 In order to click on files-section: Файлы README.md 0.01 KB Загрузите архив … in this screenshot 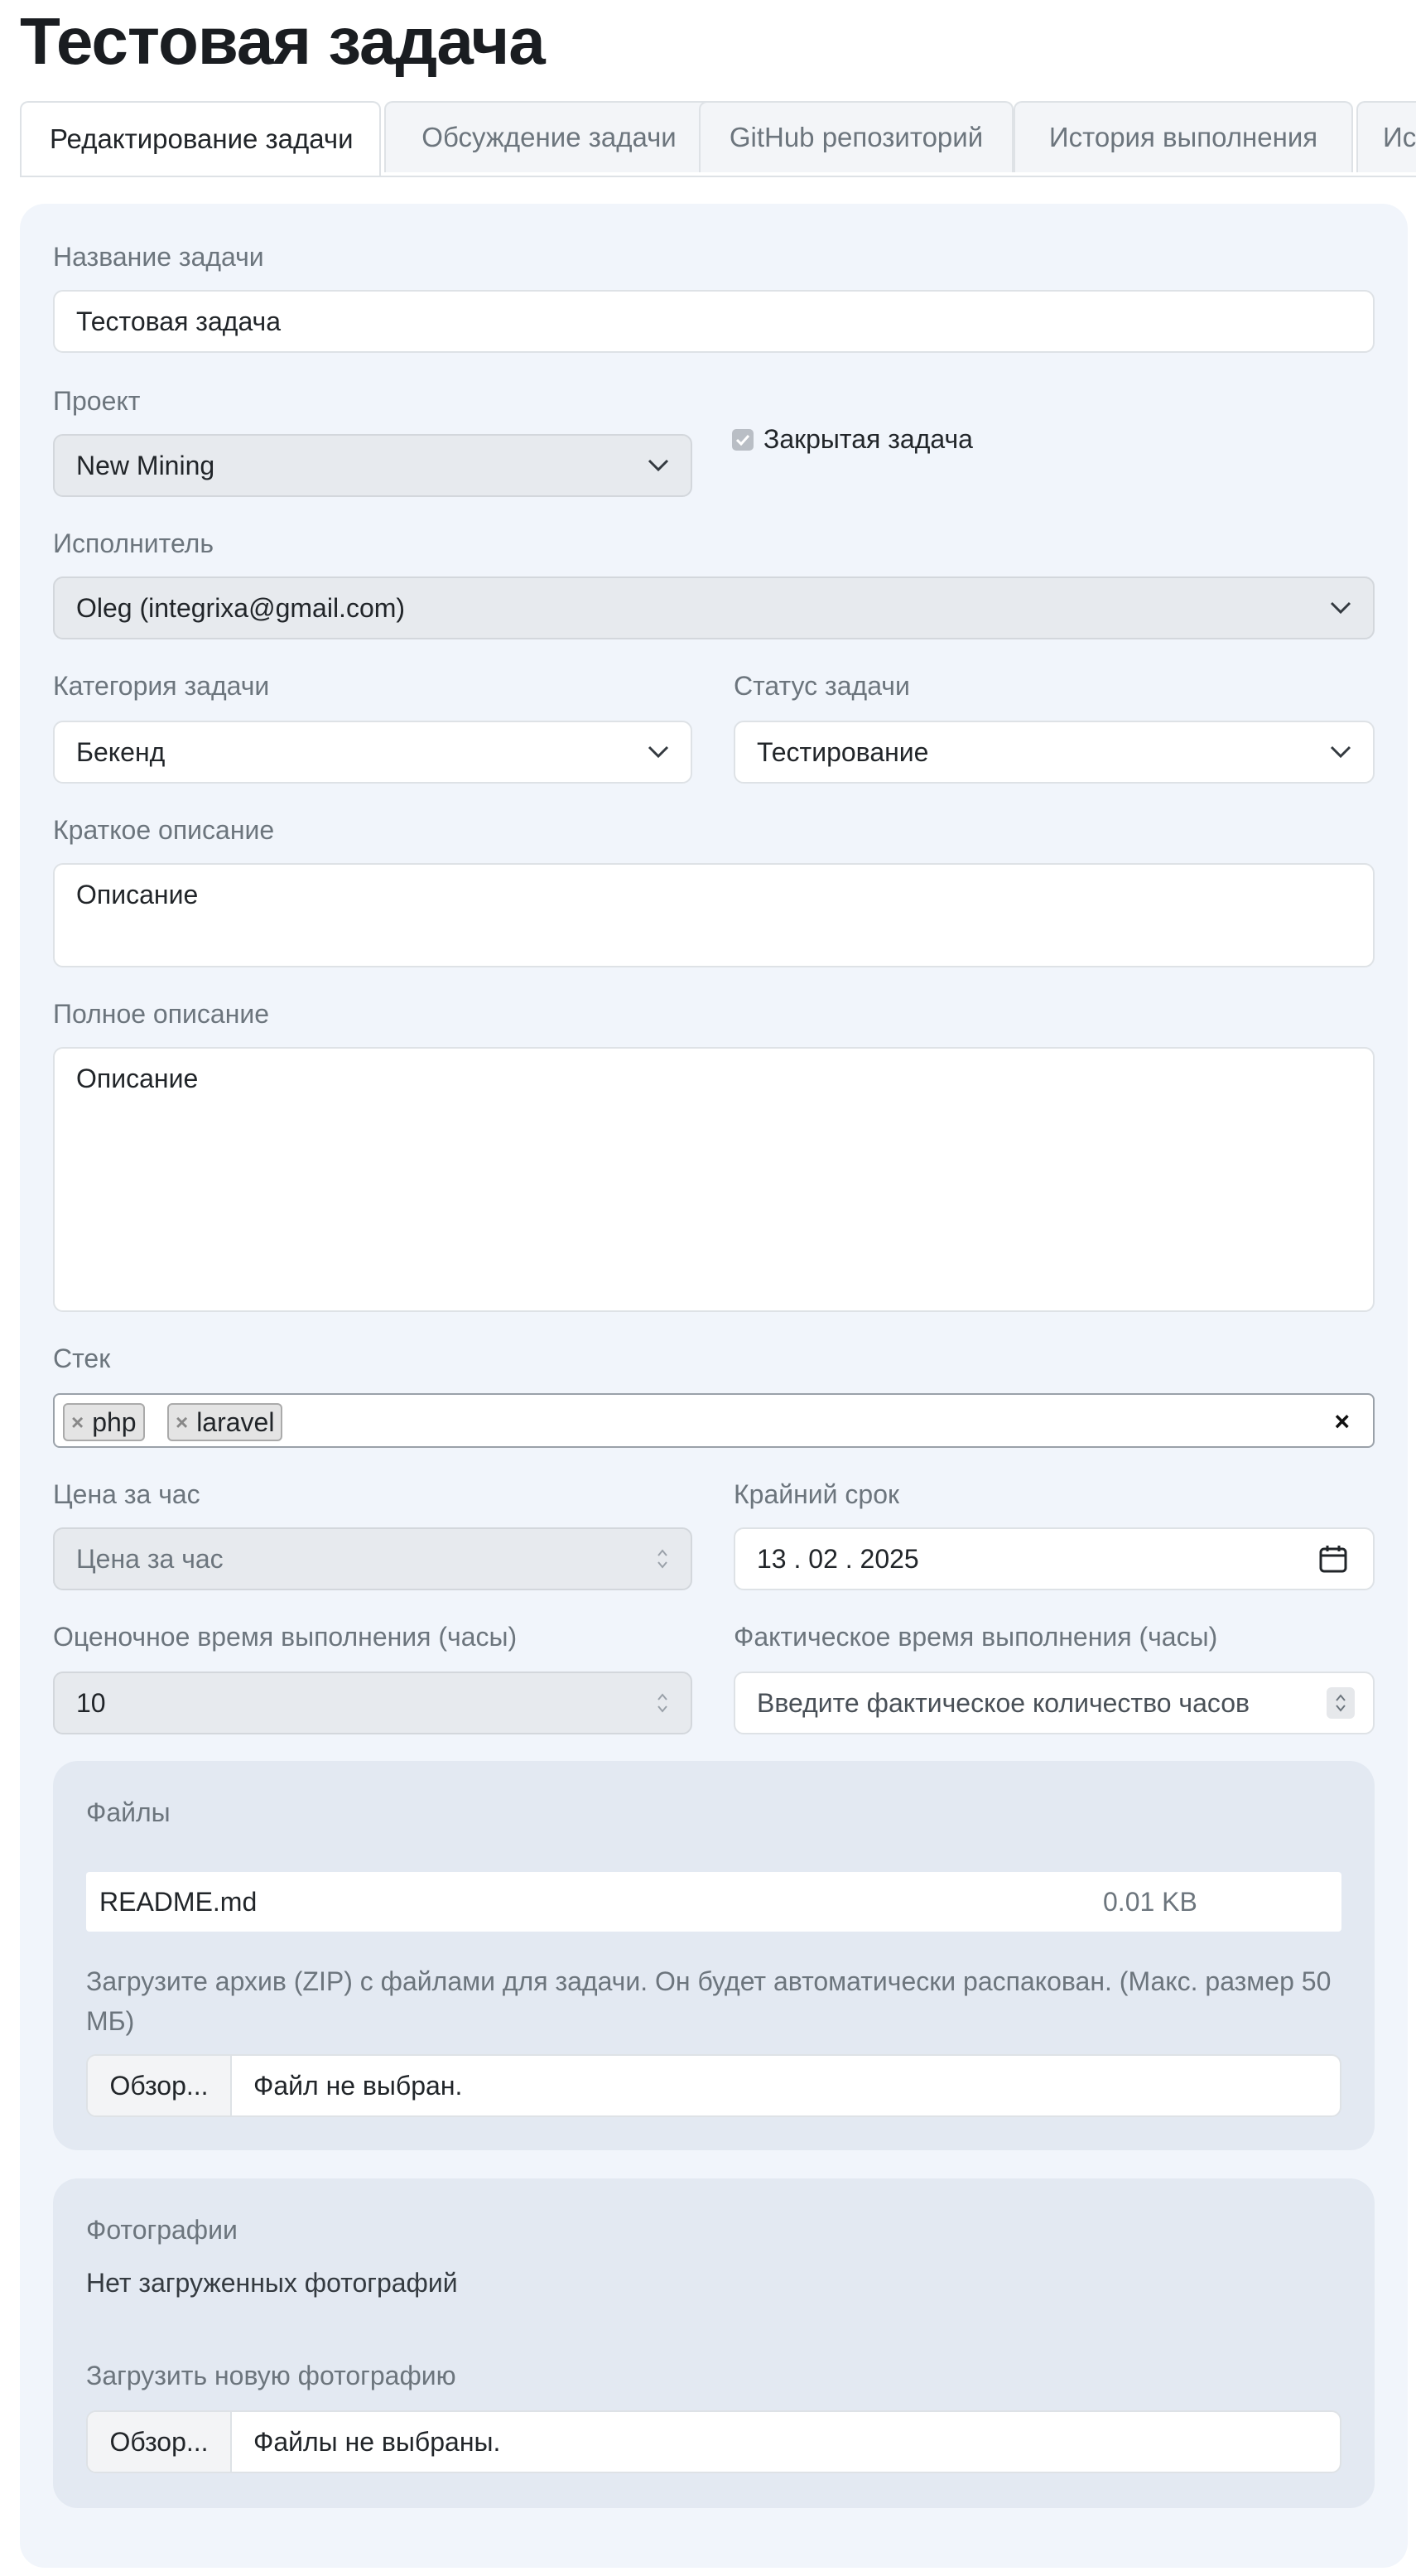, I will do `click(714, 1955)`.